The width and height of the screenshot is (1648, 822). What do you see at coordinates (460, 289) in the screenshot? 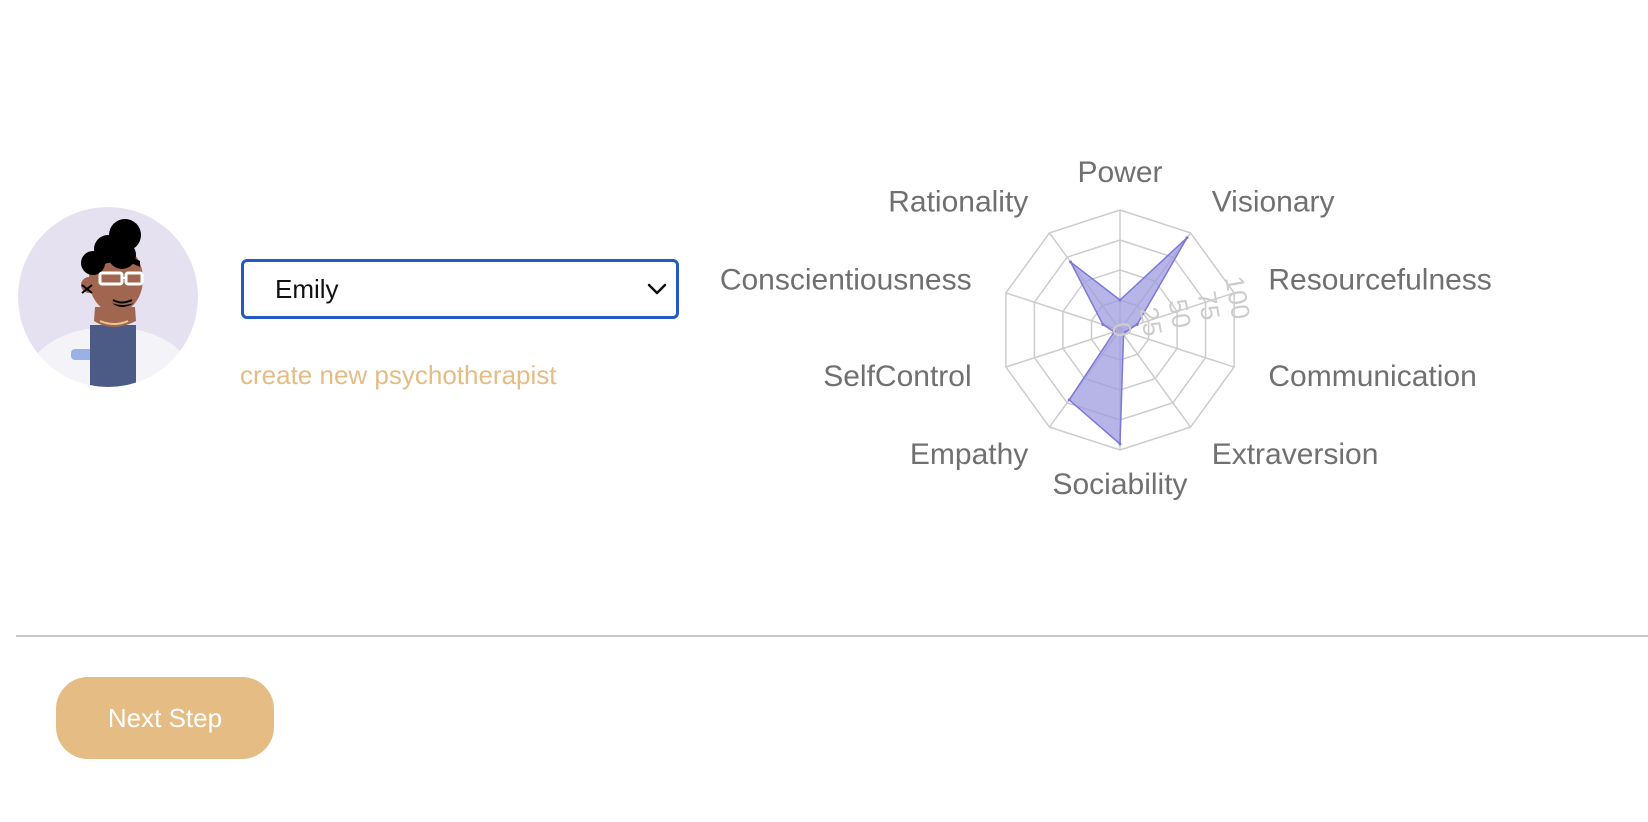
I see `therapist-select: Emily` at bounding box center [460, 289].